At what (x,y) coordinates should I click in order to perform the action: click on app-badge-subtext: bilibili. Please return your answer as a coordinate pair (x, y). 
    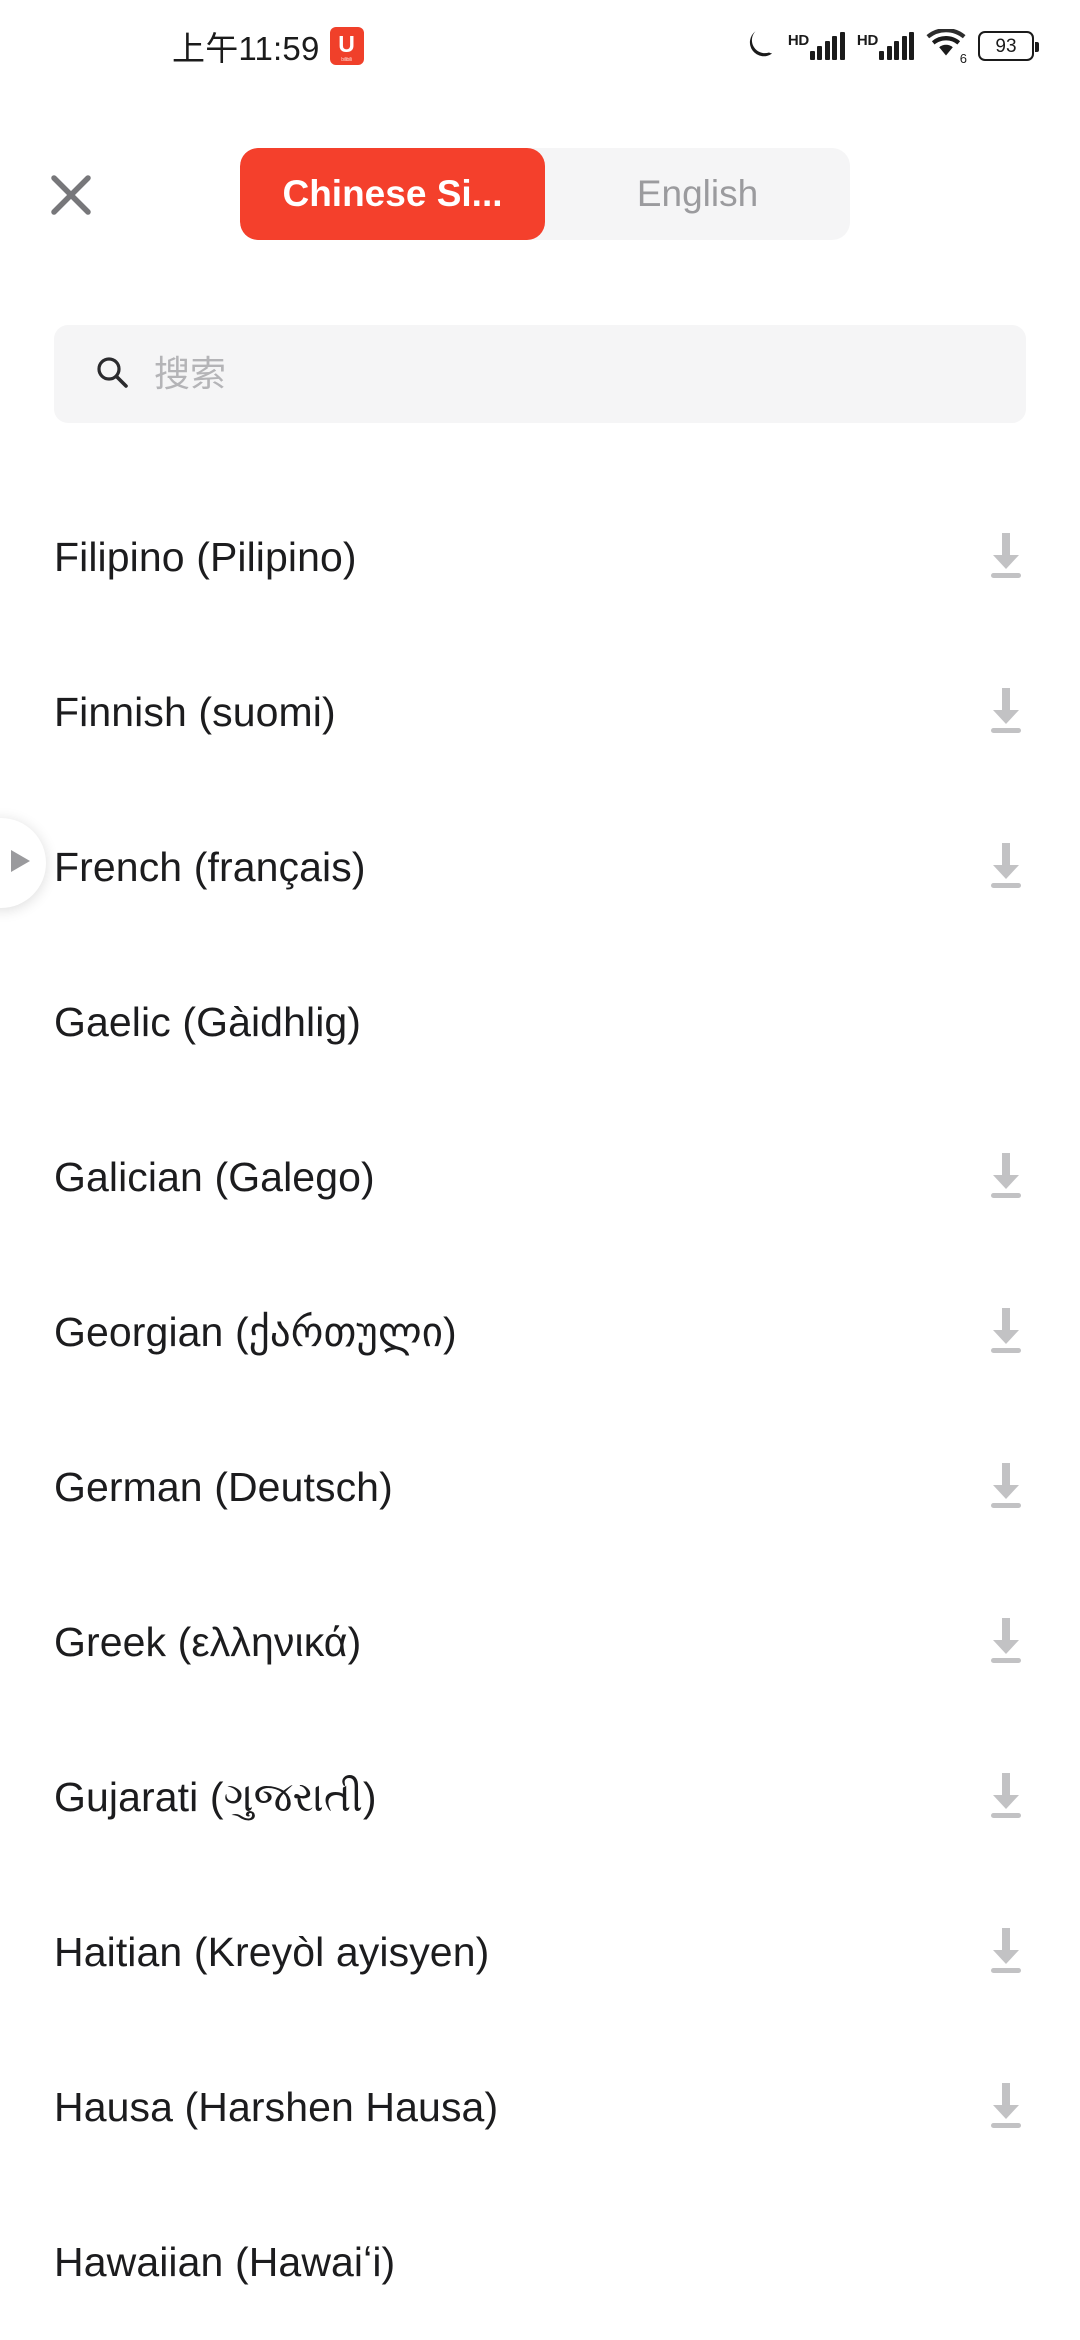
    Looking at the image, I should click on (346, 60).